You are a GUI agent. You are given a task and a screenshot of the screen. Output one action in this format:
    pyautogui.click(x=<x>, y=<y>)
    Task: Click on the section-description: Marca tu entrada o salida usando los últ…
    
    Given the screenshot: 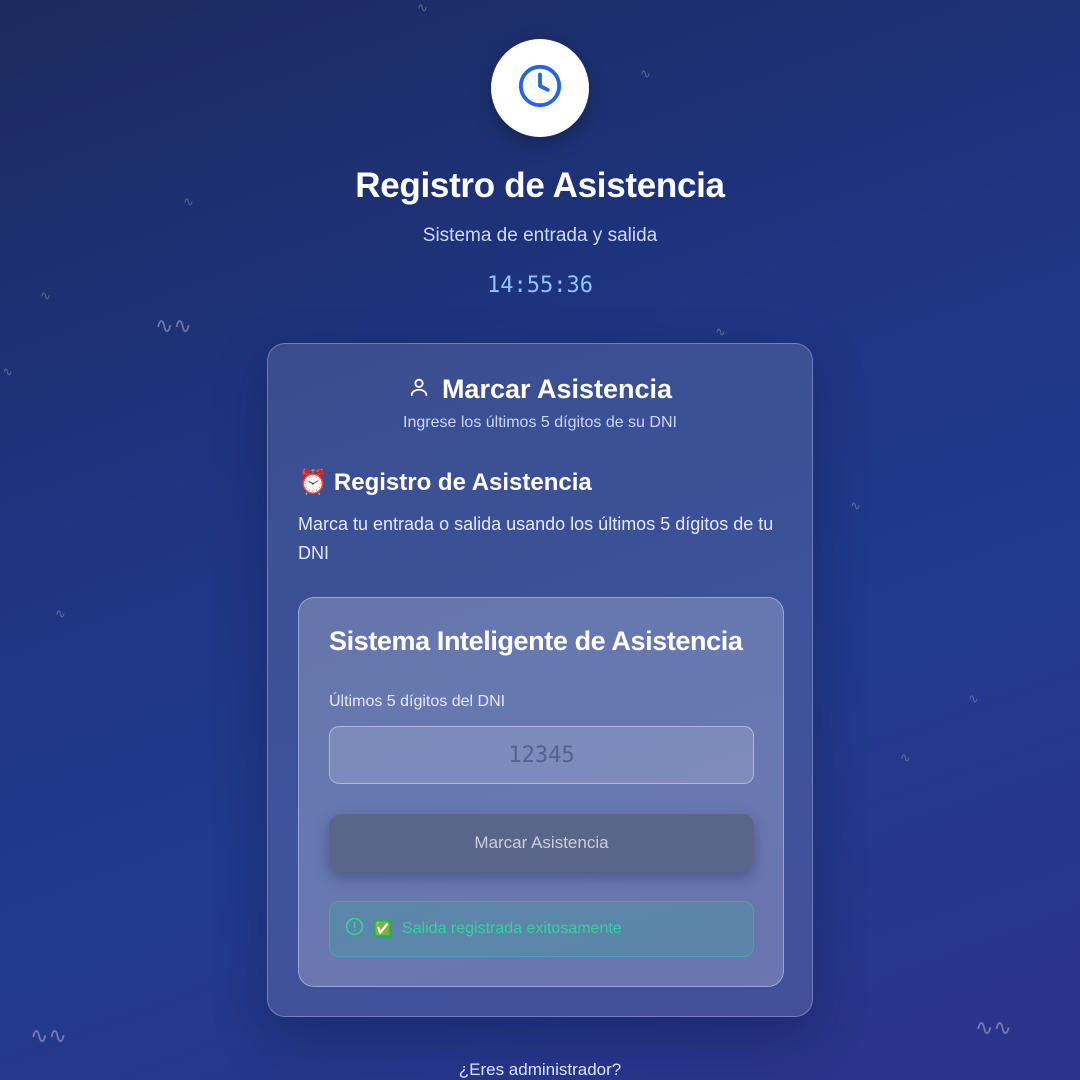 What is the action you would take?
    pyautogui.click(x=536, y=538)
    